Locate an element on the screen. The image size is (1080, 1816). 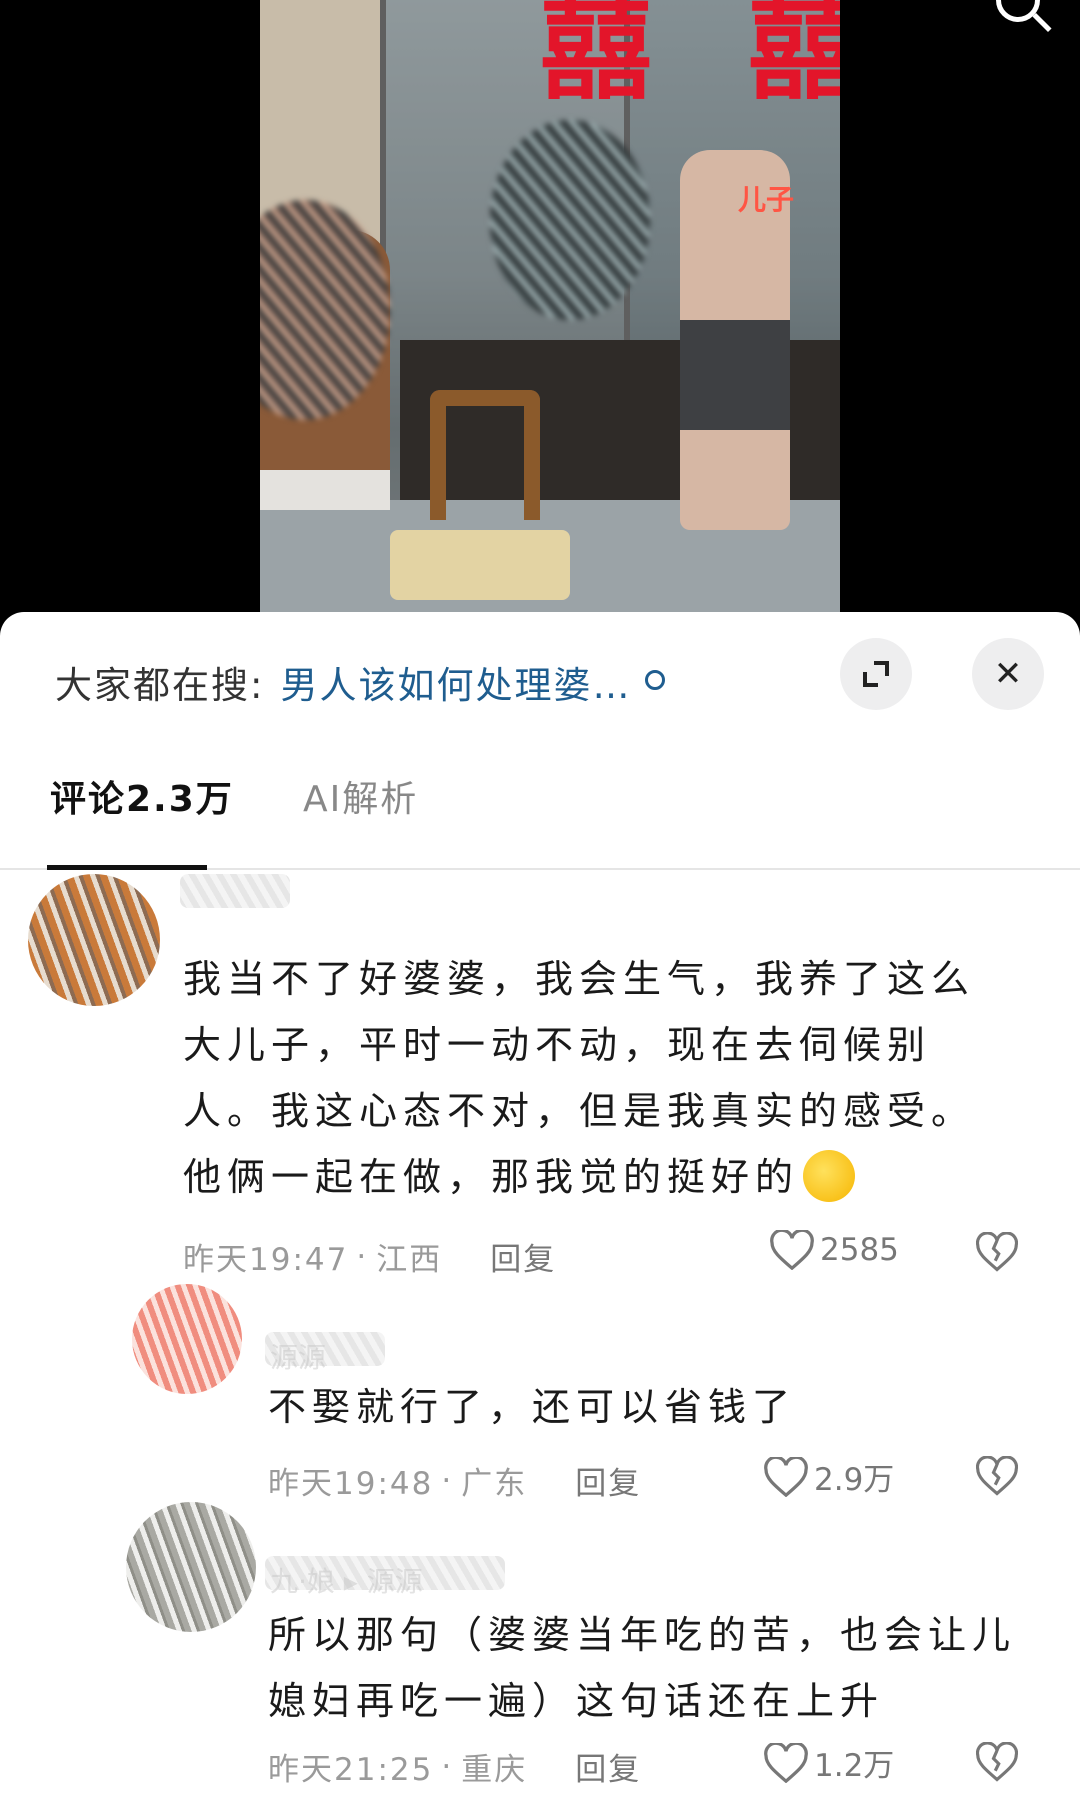
like-button: 1.2万 is located at coordinates (829, 1762).